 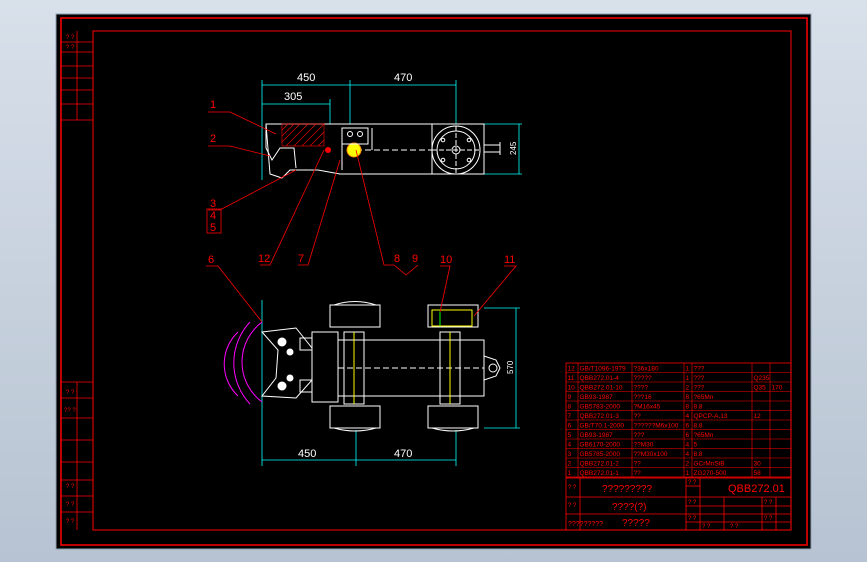 What do you see at coordinates (213, 105) in the screenshot?
I see `leader-1: 1` at bounding box center [213, 105].